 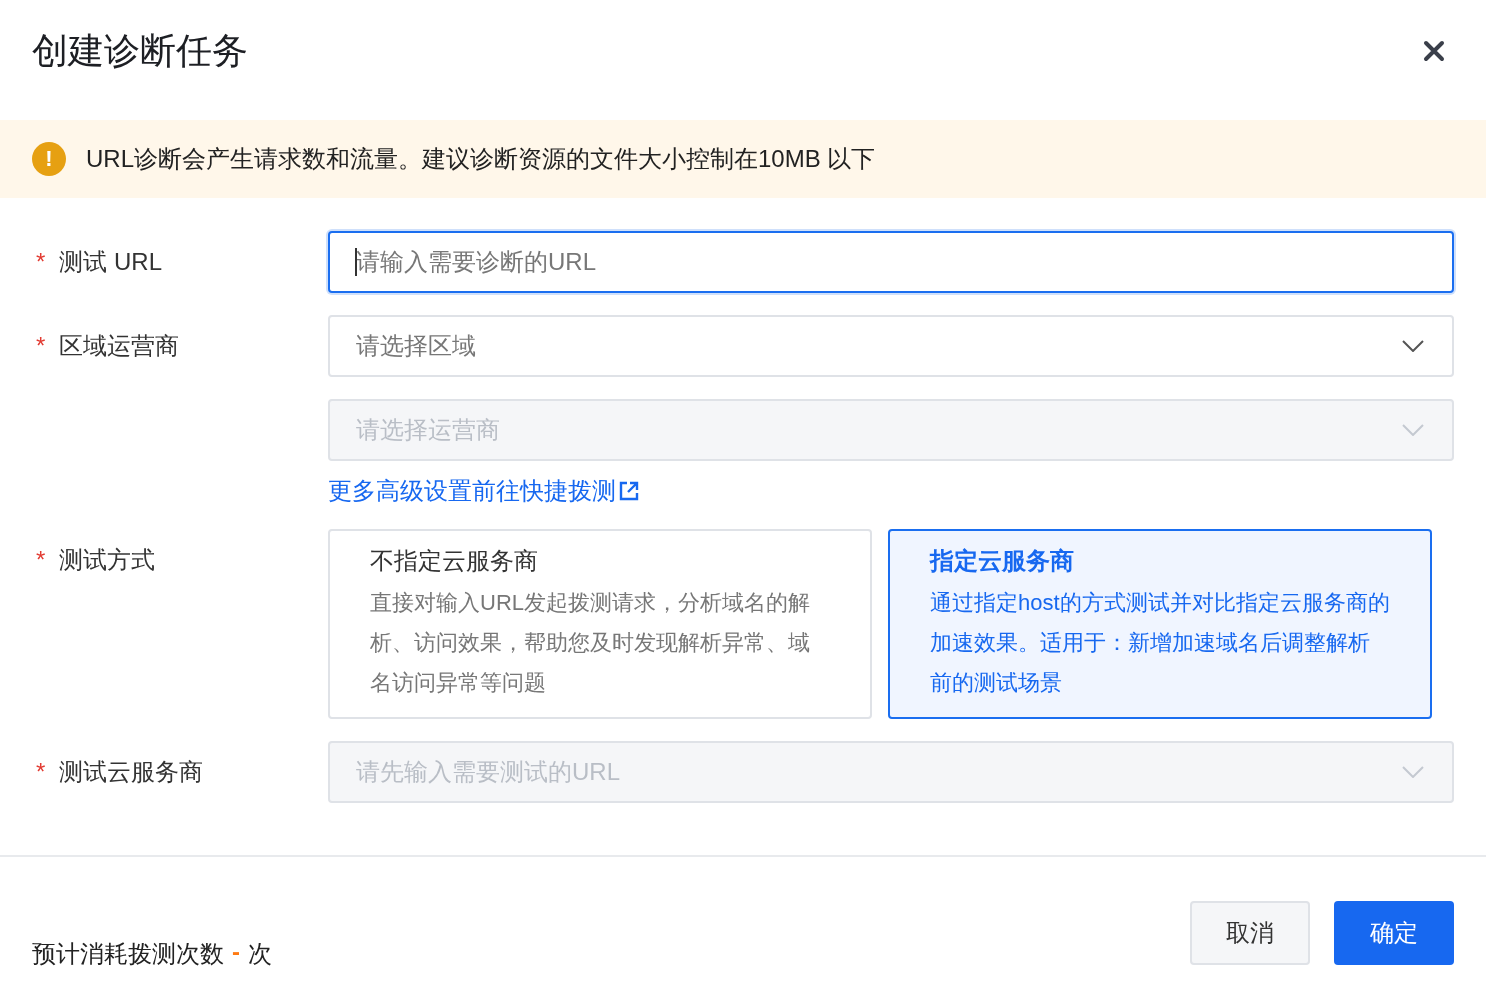 What do you see at coordinates (107, 560) in the screenshot?
I see `field-label: 测试方式` at bounding box center [107, 560].